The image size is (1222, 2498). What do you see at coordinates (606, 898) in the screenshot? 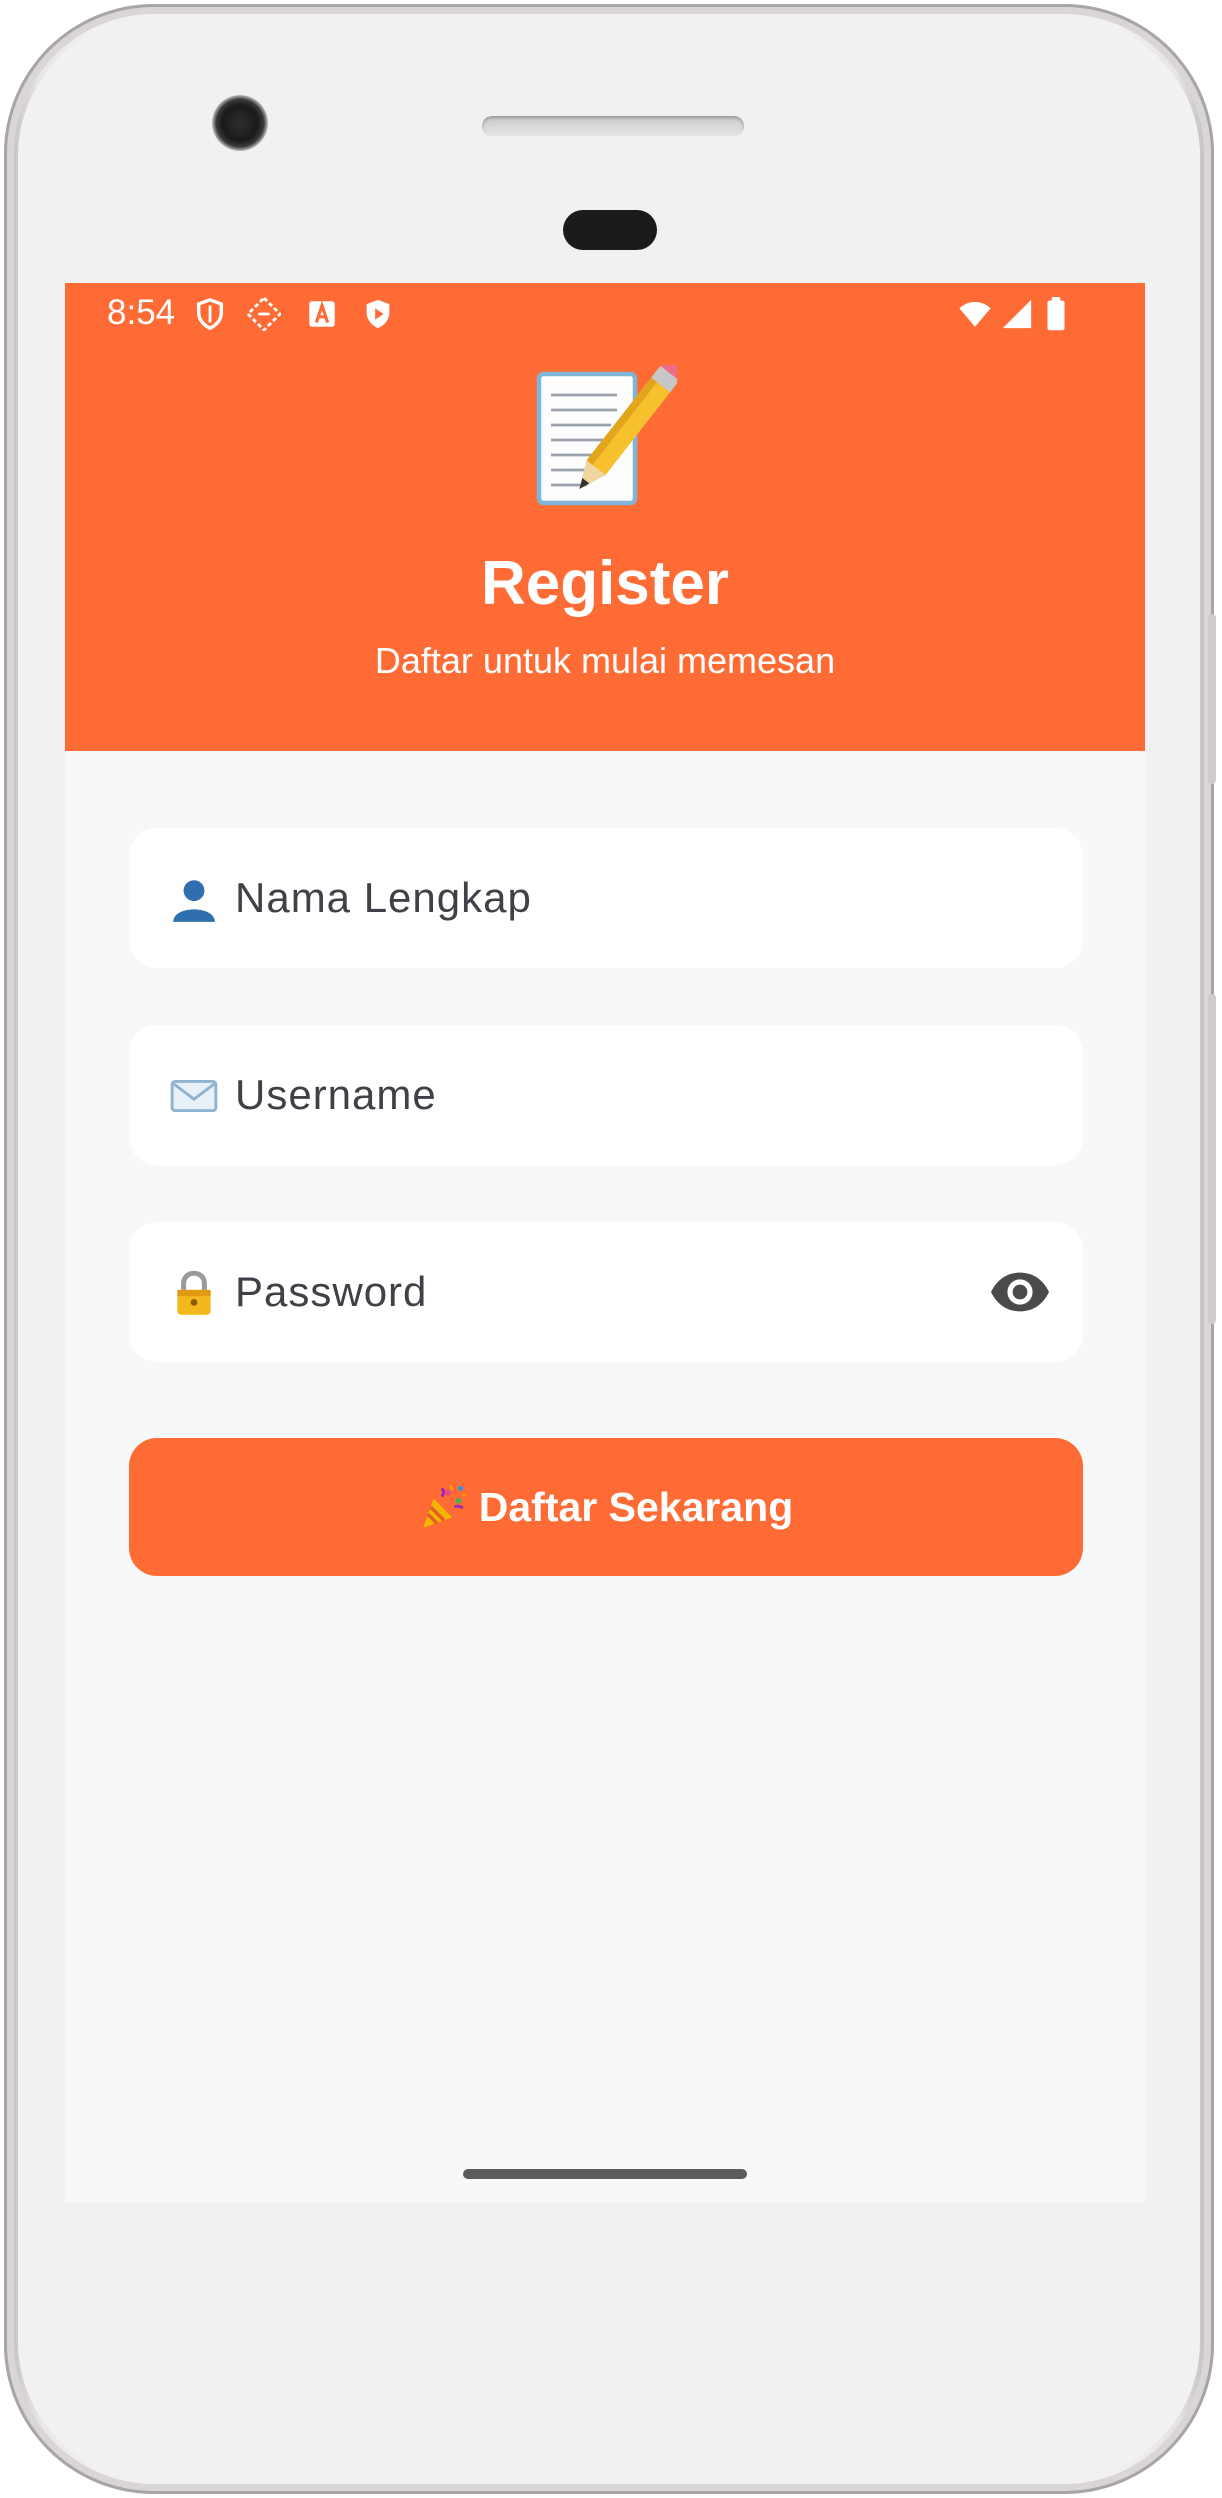
I see `full-name-field: Nama Lengkap` at bounding box center [606, 898].